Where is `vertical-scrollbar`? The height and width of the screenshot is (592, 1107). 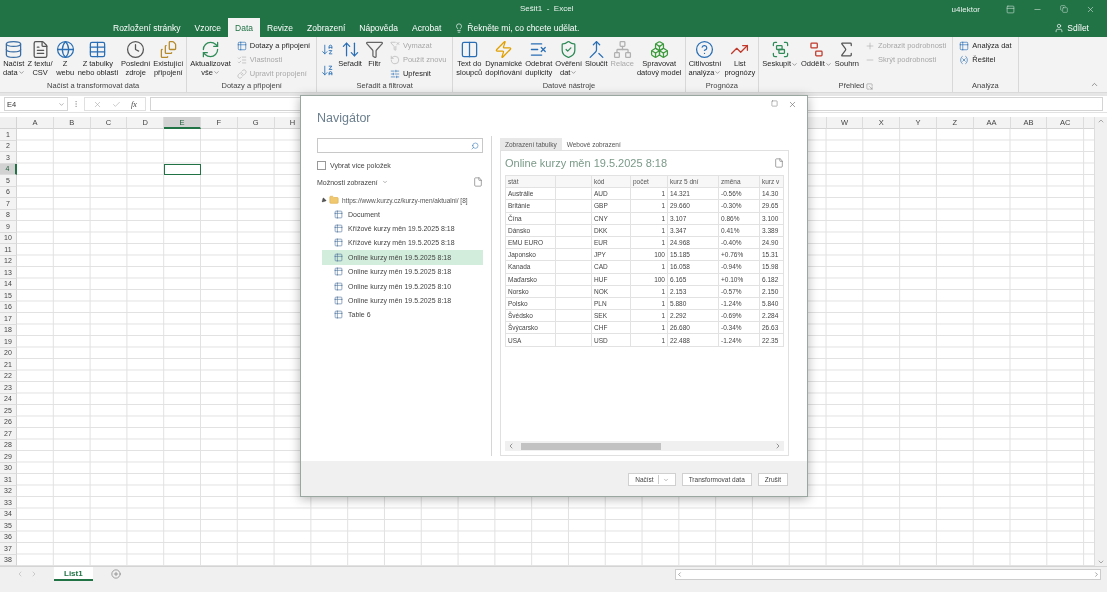 vertical-scrollbar is located at coordinates (1100, 341).